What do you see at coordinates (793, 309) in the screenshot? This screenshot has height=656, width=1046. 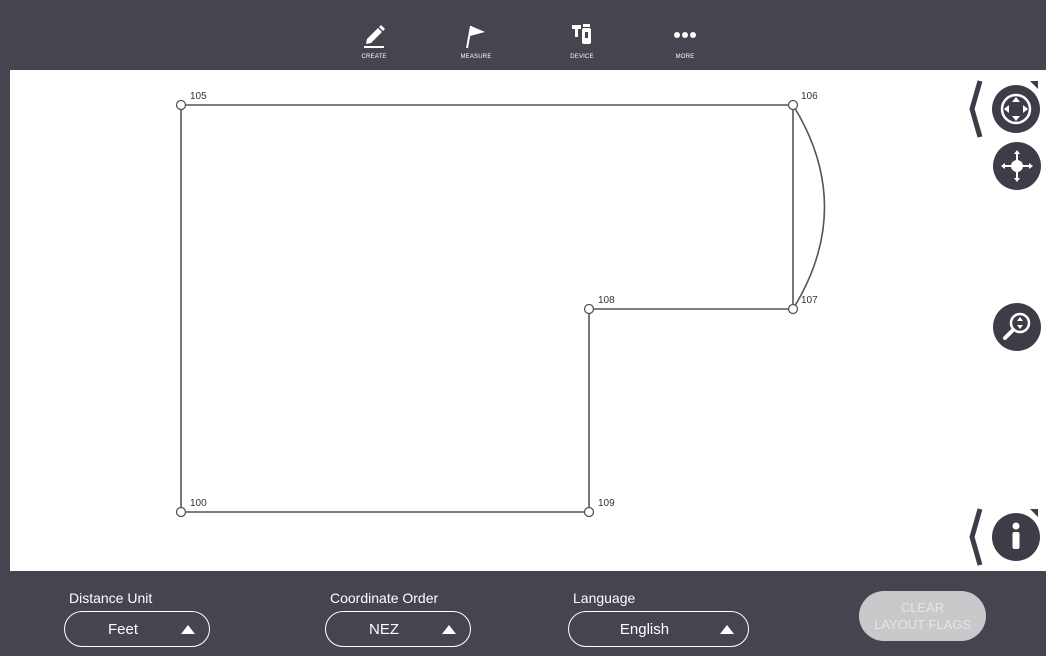 I see `point-107-marker` at bounding box center [793, 309].